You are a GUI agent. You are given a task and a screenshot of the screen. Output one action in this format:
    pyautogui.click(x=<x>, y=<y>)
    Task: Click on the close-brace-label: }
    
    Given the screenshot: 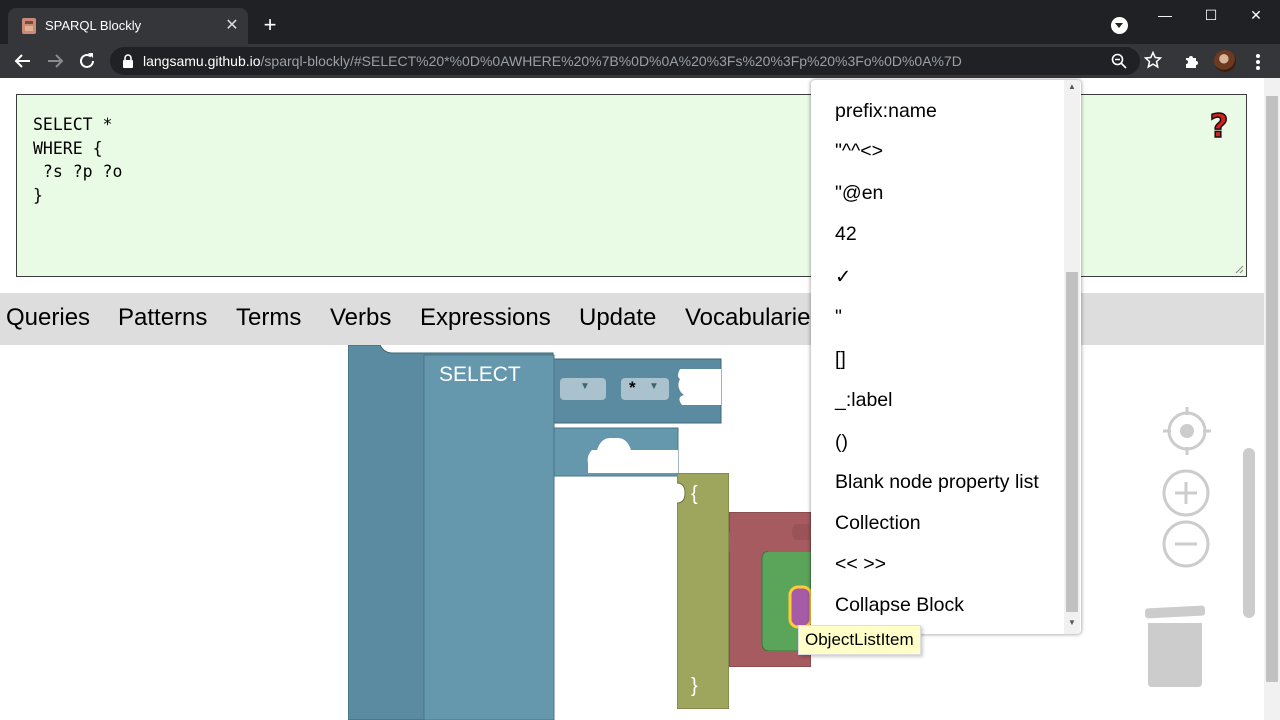 What is the action you would take?
    pyautogui.click(x=694, y=686)
    